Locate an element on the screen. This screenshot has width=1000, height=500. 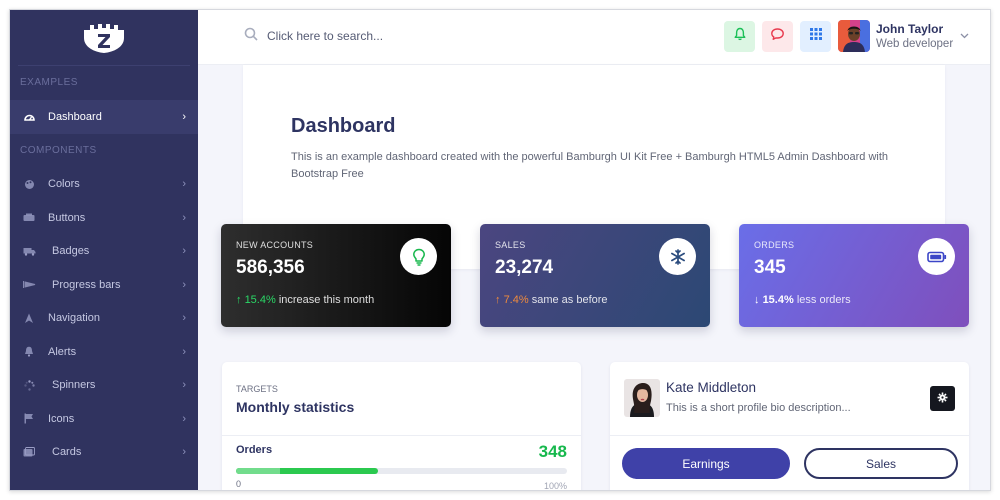
spinner-icon is located at coordinates (29, 385).